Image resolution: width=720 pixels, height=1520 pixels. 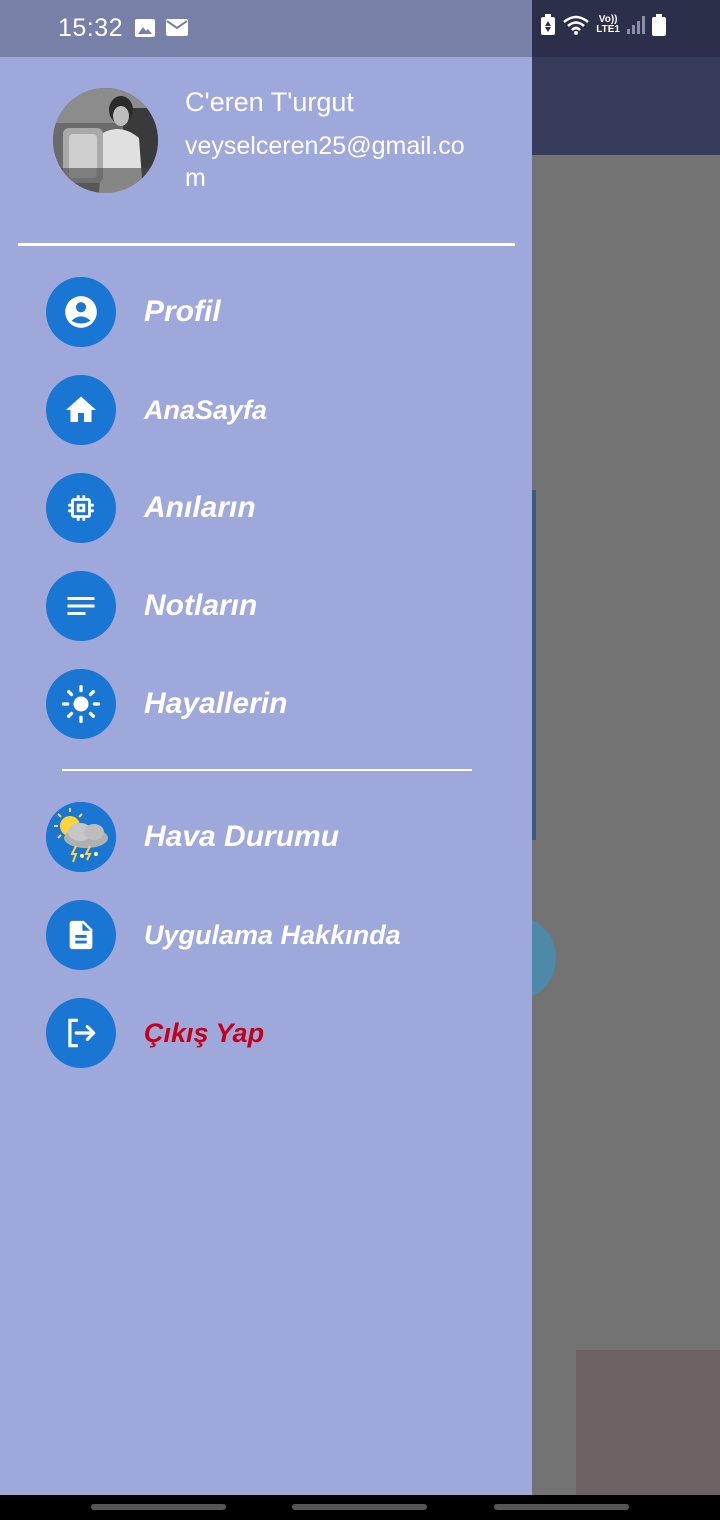 I want to click on system-nav-bar, so click(x=360, y=1507).